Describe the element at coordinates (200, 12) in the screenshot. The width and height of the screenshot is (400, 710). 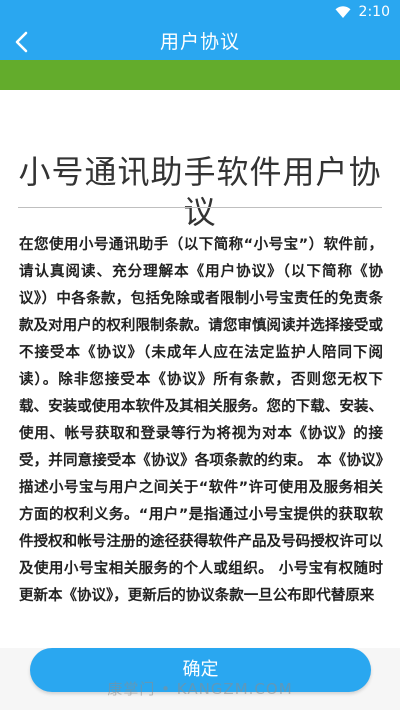
I see `status-bar: 2:10` at that location.